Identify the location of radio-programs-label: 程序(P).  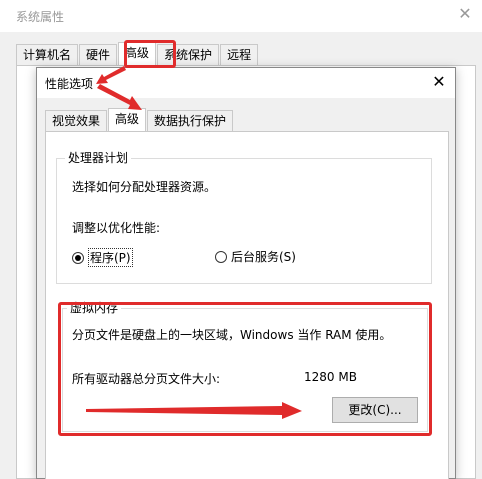
(110, 257).